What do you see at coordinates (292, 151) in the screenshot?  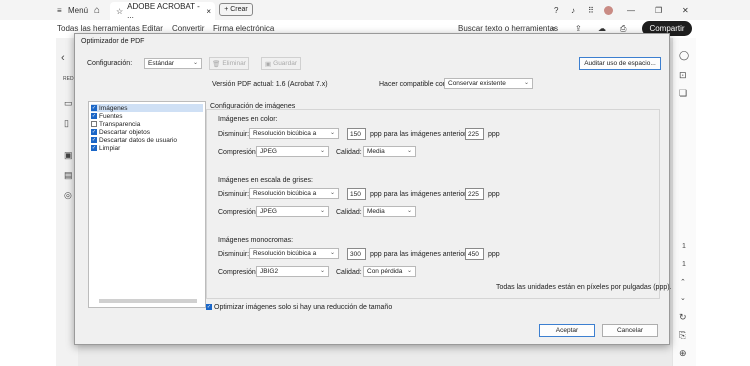 I see `color-compression-select: JPEG ⌄` at bounding box center [292, 151].